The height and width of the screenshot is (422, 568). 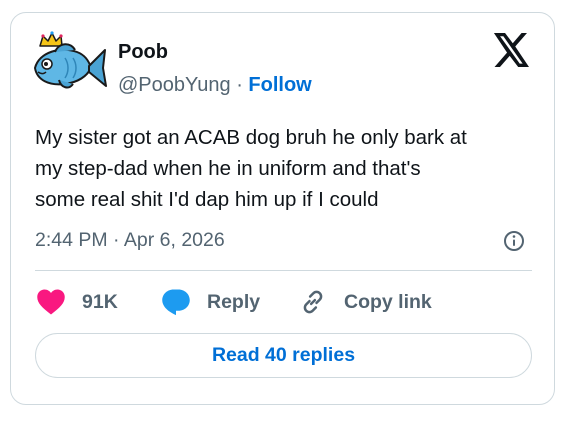 I want to click on copy-link-label: Copy link, so click(x=388, y=301).